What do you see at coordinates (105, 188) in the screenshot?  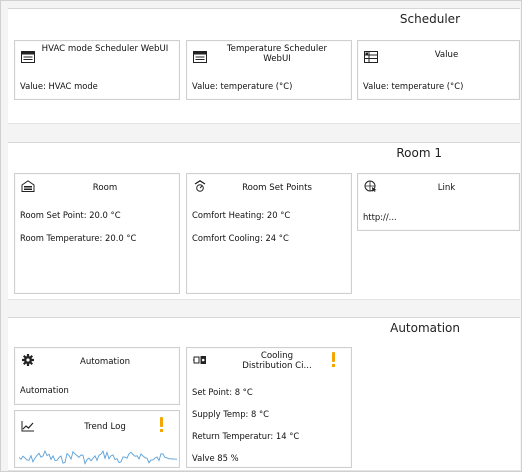 I see `tile-title: Room` at bounding box center [105, 188].